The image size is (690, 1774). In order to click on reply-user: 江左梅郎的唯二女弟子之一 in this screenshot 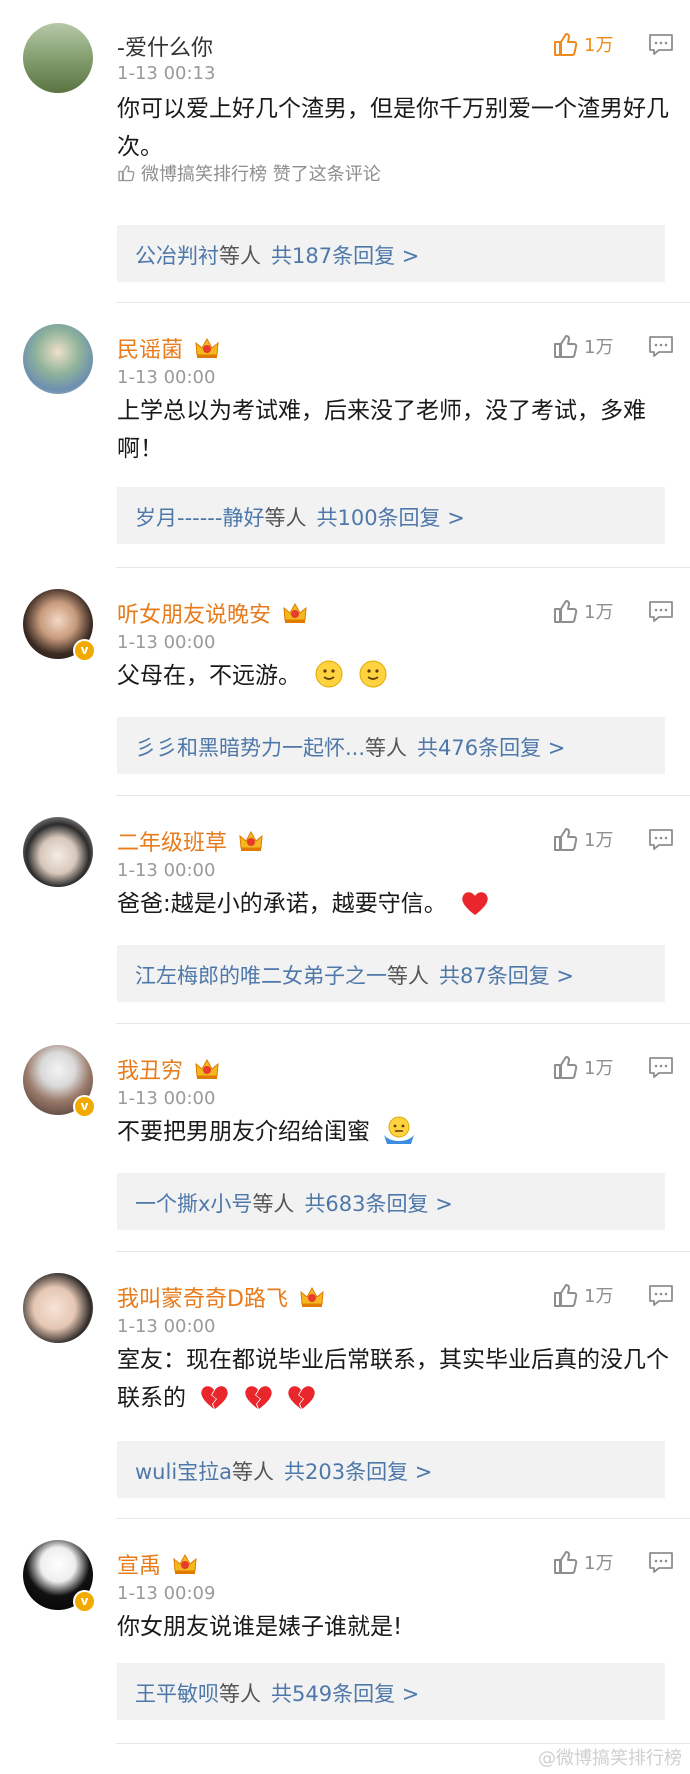, I will do `click(261, 976)`.